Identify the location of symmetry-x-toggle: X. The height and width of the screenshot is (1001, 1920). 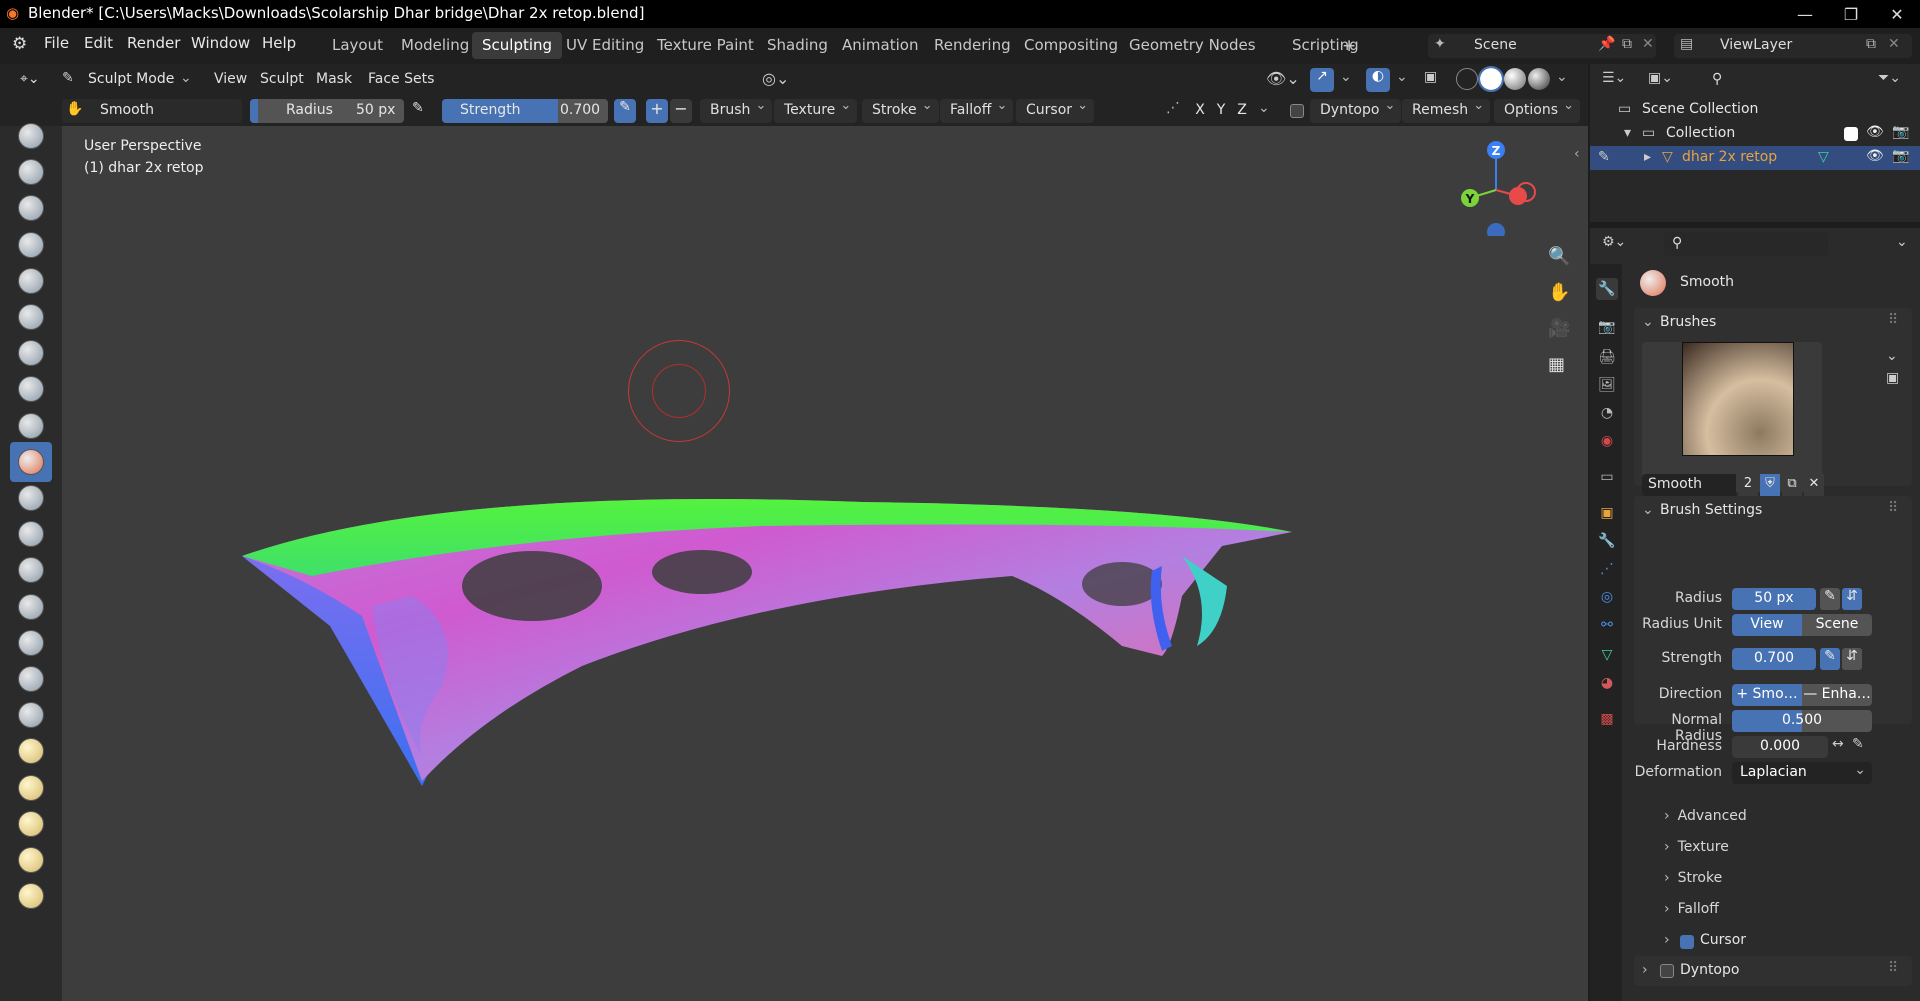
(1200, 111).